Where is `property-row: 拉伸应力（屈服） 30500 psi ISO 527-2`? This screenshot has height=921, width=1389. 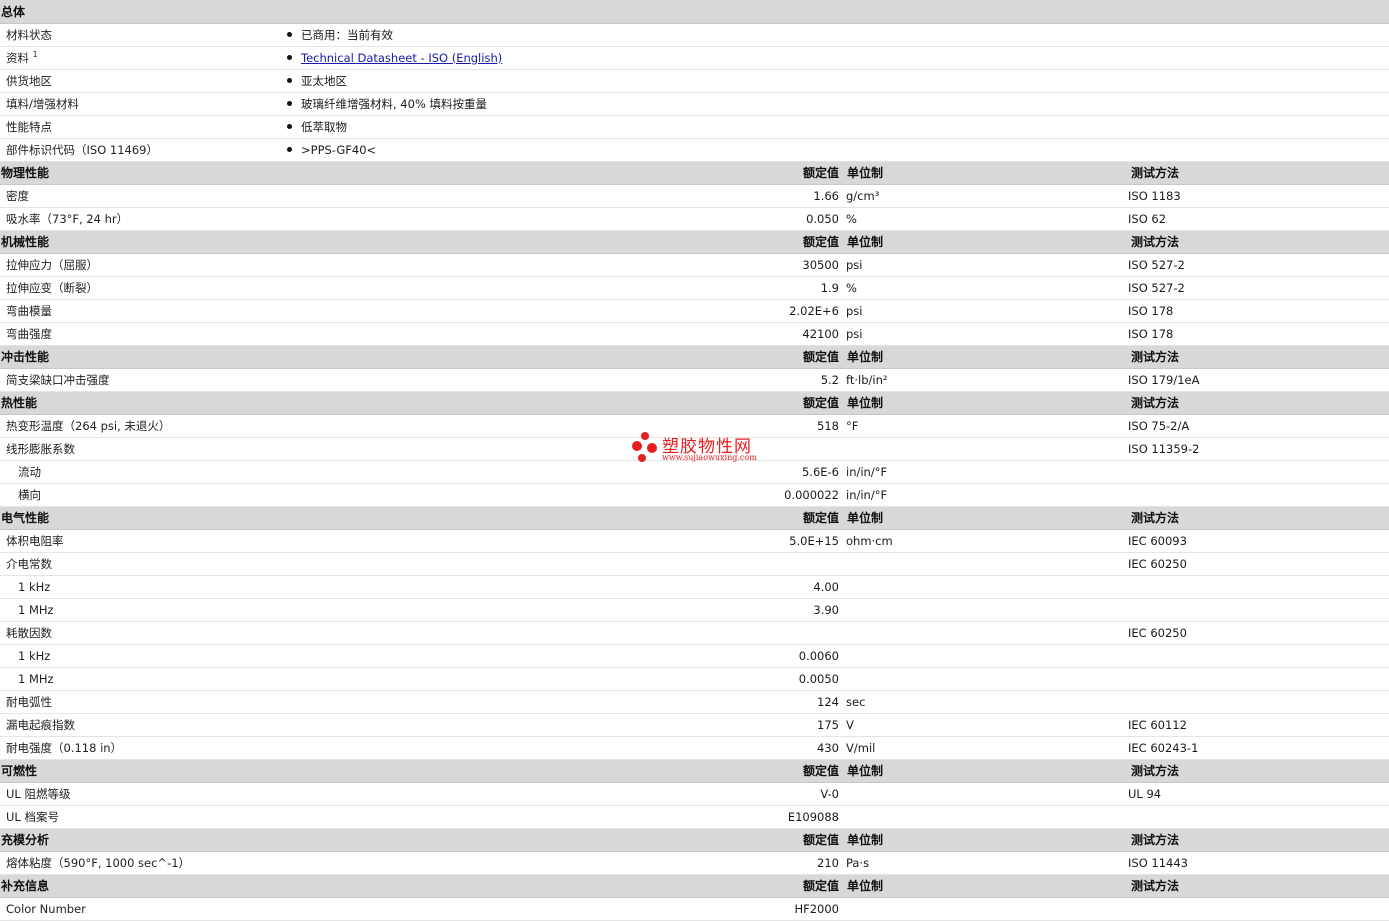 property-row: 拉伸应力（屈服） 30500 psi ISO 527-2 is located at coordinates (694, 265).